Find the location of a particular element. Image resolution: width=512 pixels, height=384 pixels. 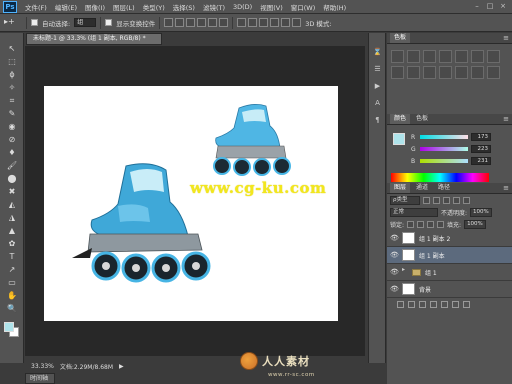

menu-layer: 图层(L) is located at coordinates (124, 7).